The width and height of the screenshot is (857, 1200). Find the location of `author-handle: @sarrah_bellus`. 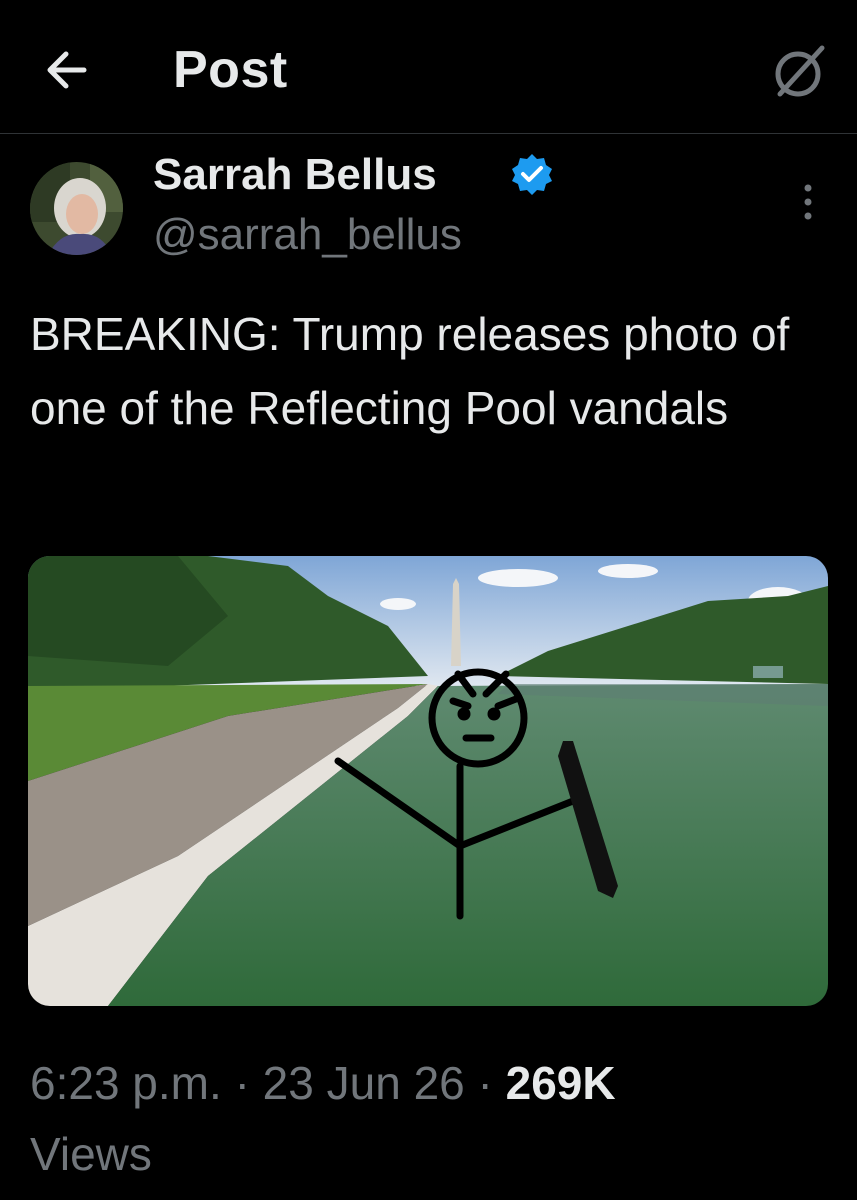

author-handle: @sarrah_bellus is located at coordinates (307, 235).